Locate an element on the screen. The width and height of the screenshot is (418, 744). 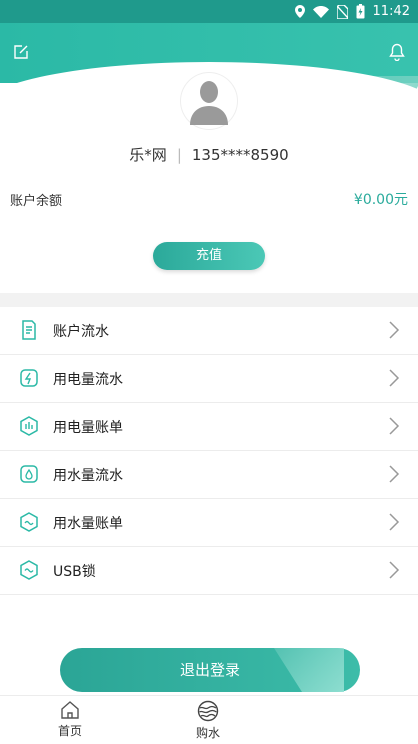
status-icons: 11:42 is located at coordinates (352, 11).